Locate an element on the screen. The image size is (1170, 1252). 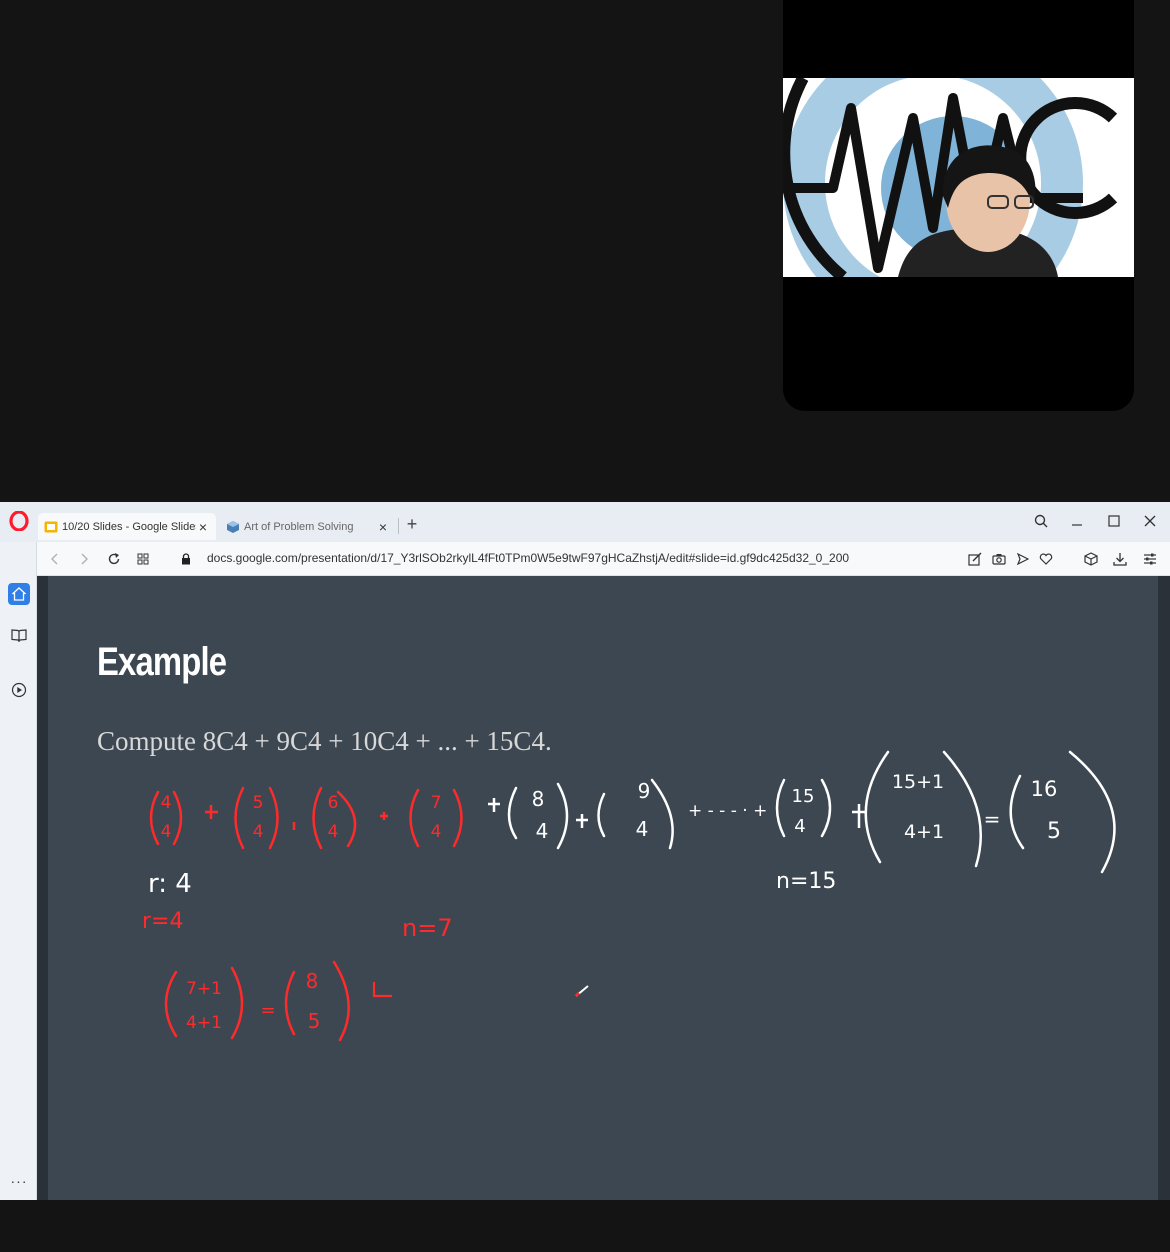
aops-icon is located at coordinates (233, 526).